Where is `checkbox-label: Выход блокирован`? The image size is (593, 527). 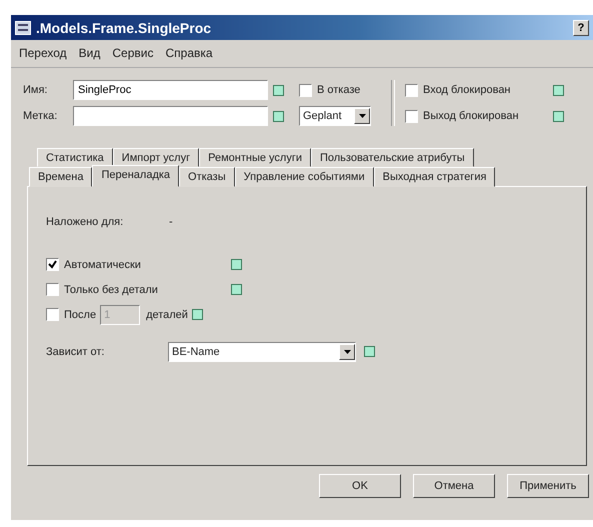 checkbox-label: Выход блокирован is located at coordinates (471, 116).